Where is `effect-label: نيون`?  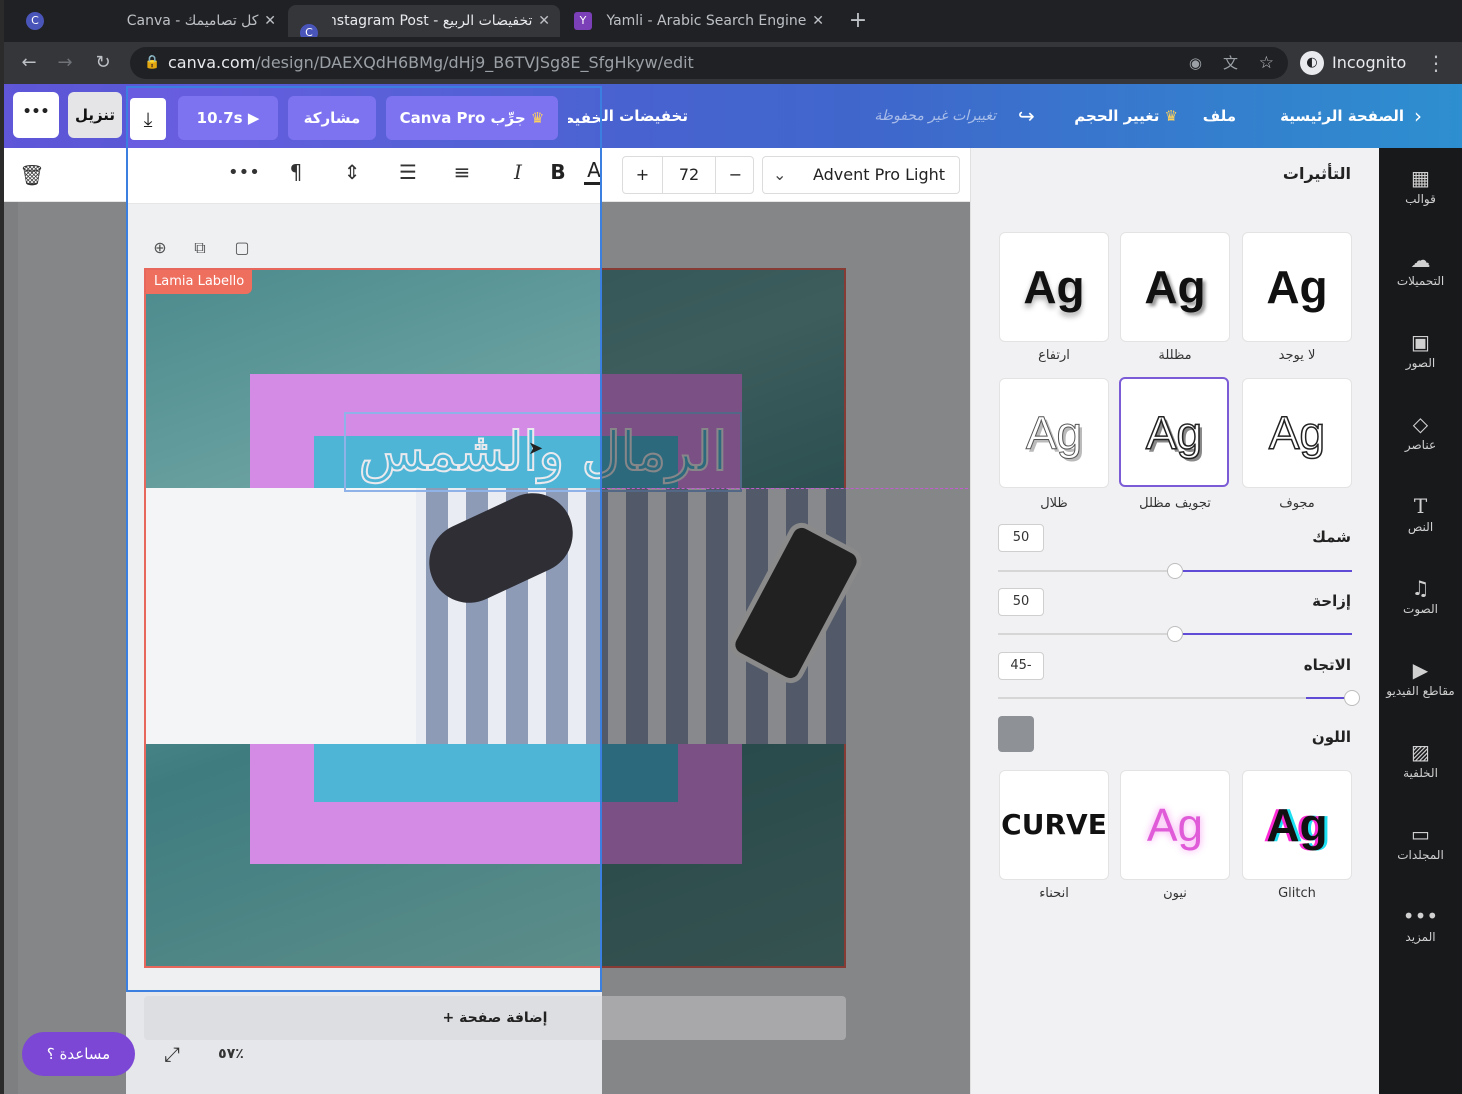
effect-label: نيون is located at coordinates (1175, 893).